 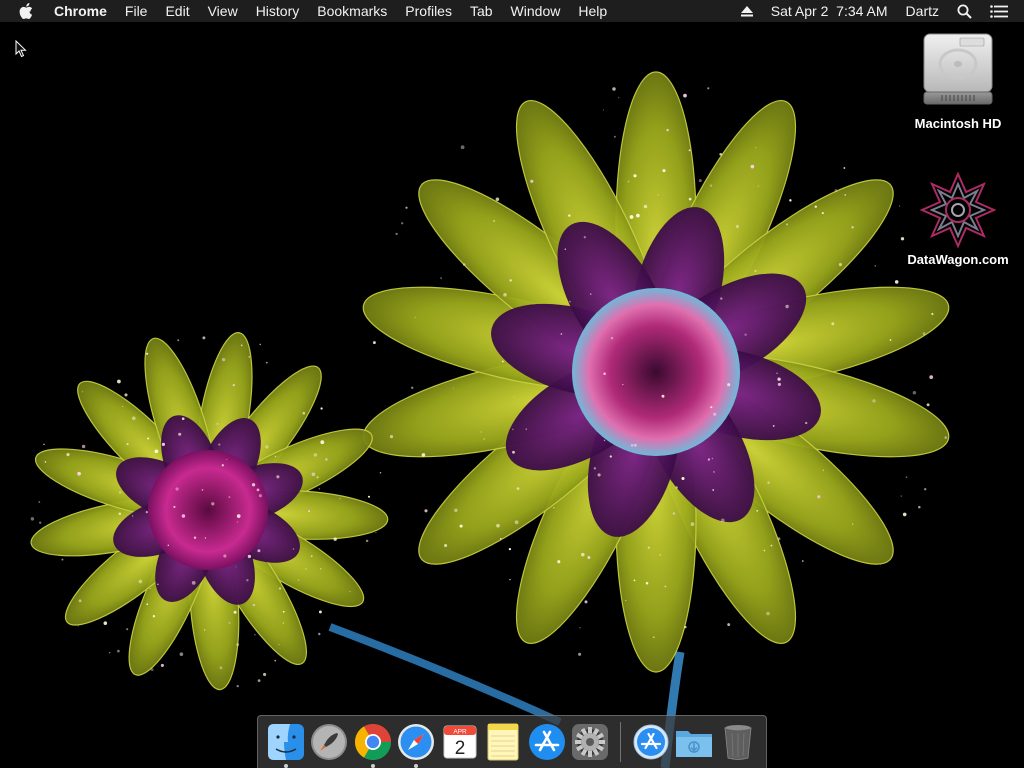 I want to click on dock-trash, so click(x=738, y=742).